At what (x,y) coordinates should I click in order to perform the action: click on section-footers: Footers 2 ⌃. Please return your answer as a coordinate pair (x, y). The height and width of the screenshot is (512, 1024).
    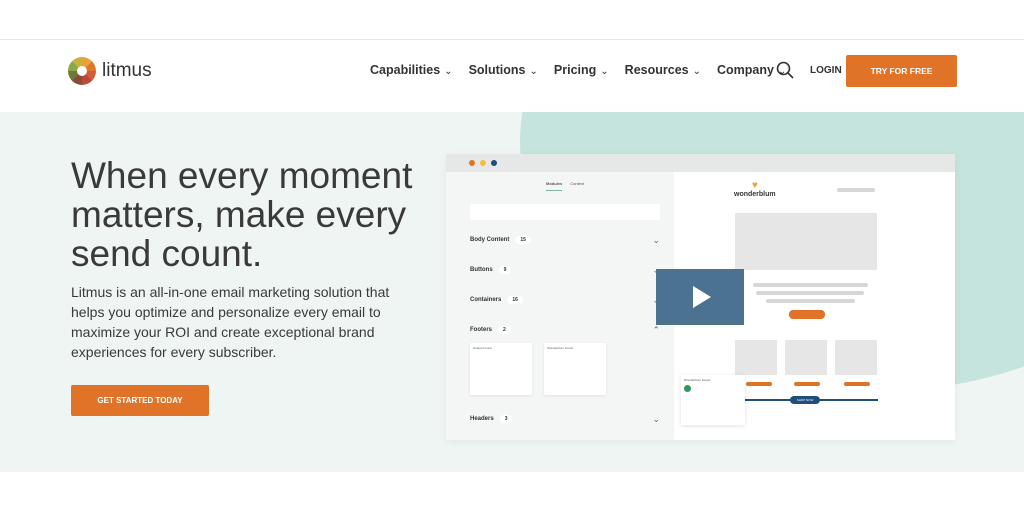
    Looking at the image, I should click on (565, 329).